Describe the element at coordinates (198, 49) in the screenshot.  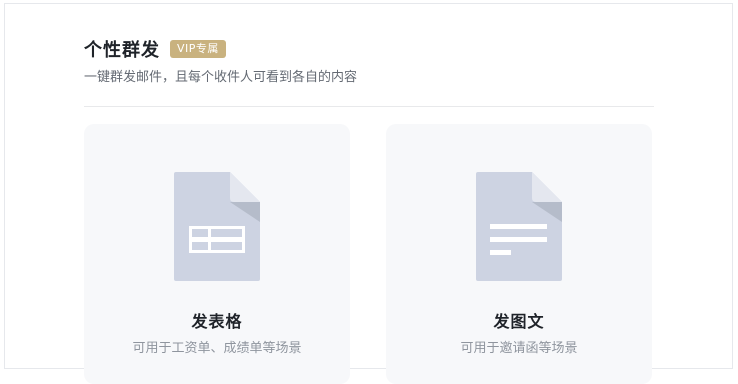
I see `vip-badge: VIP专属` at that location.